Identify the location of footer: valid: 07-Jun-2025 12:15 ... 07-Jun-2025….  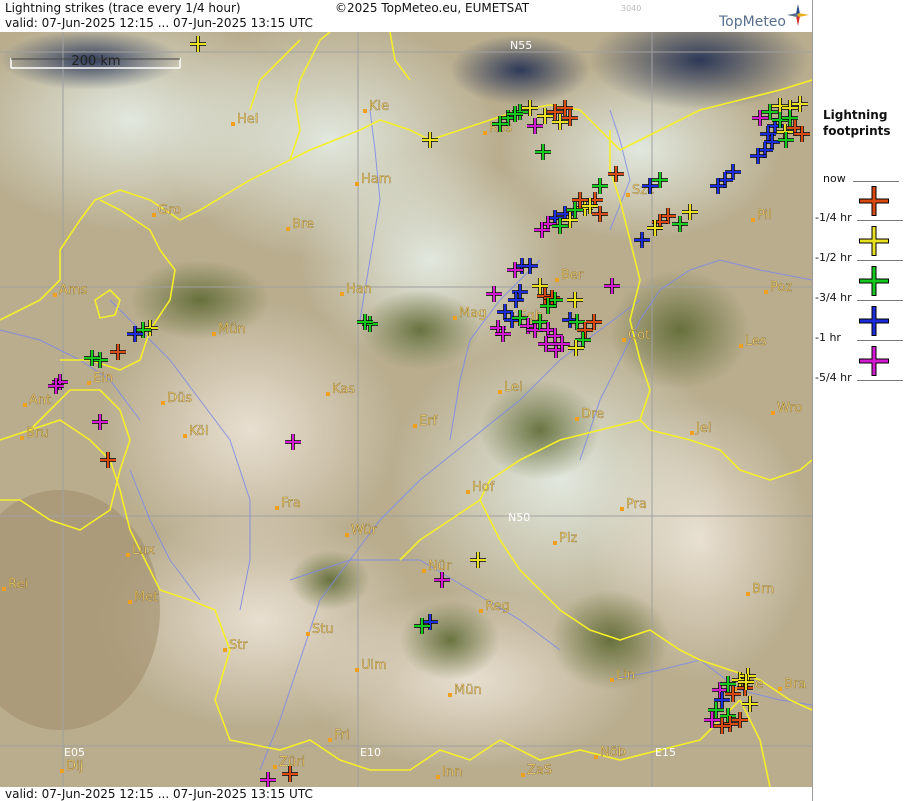
(406, 794).